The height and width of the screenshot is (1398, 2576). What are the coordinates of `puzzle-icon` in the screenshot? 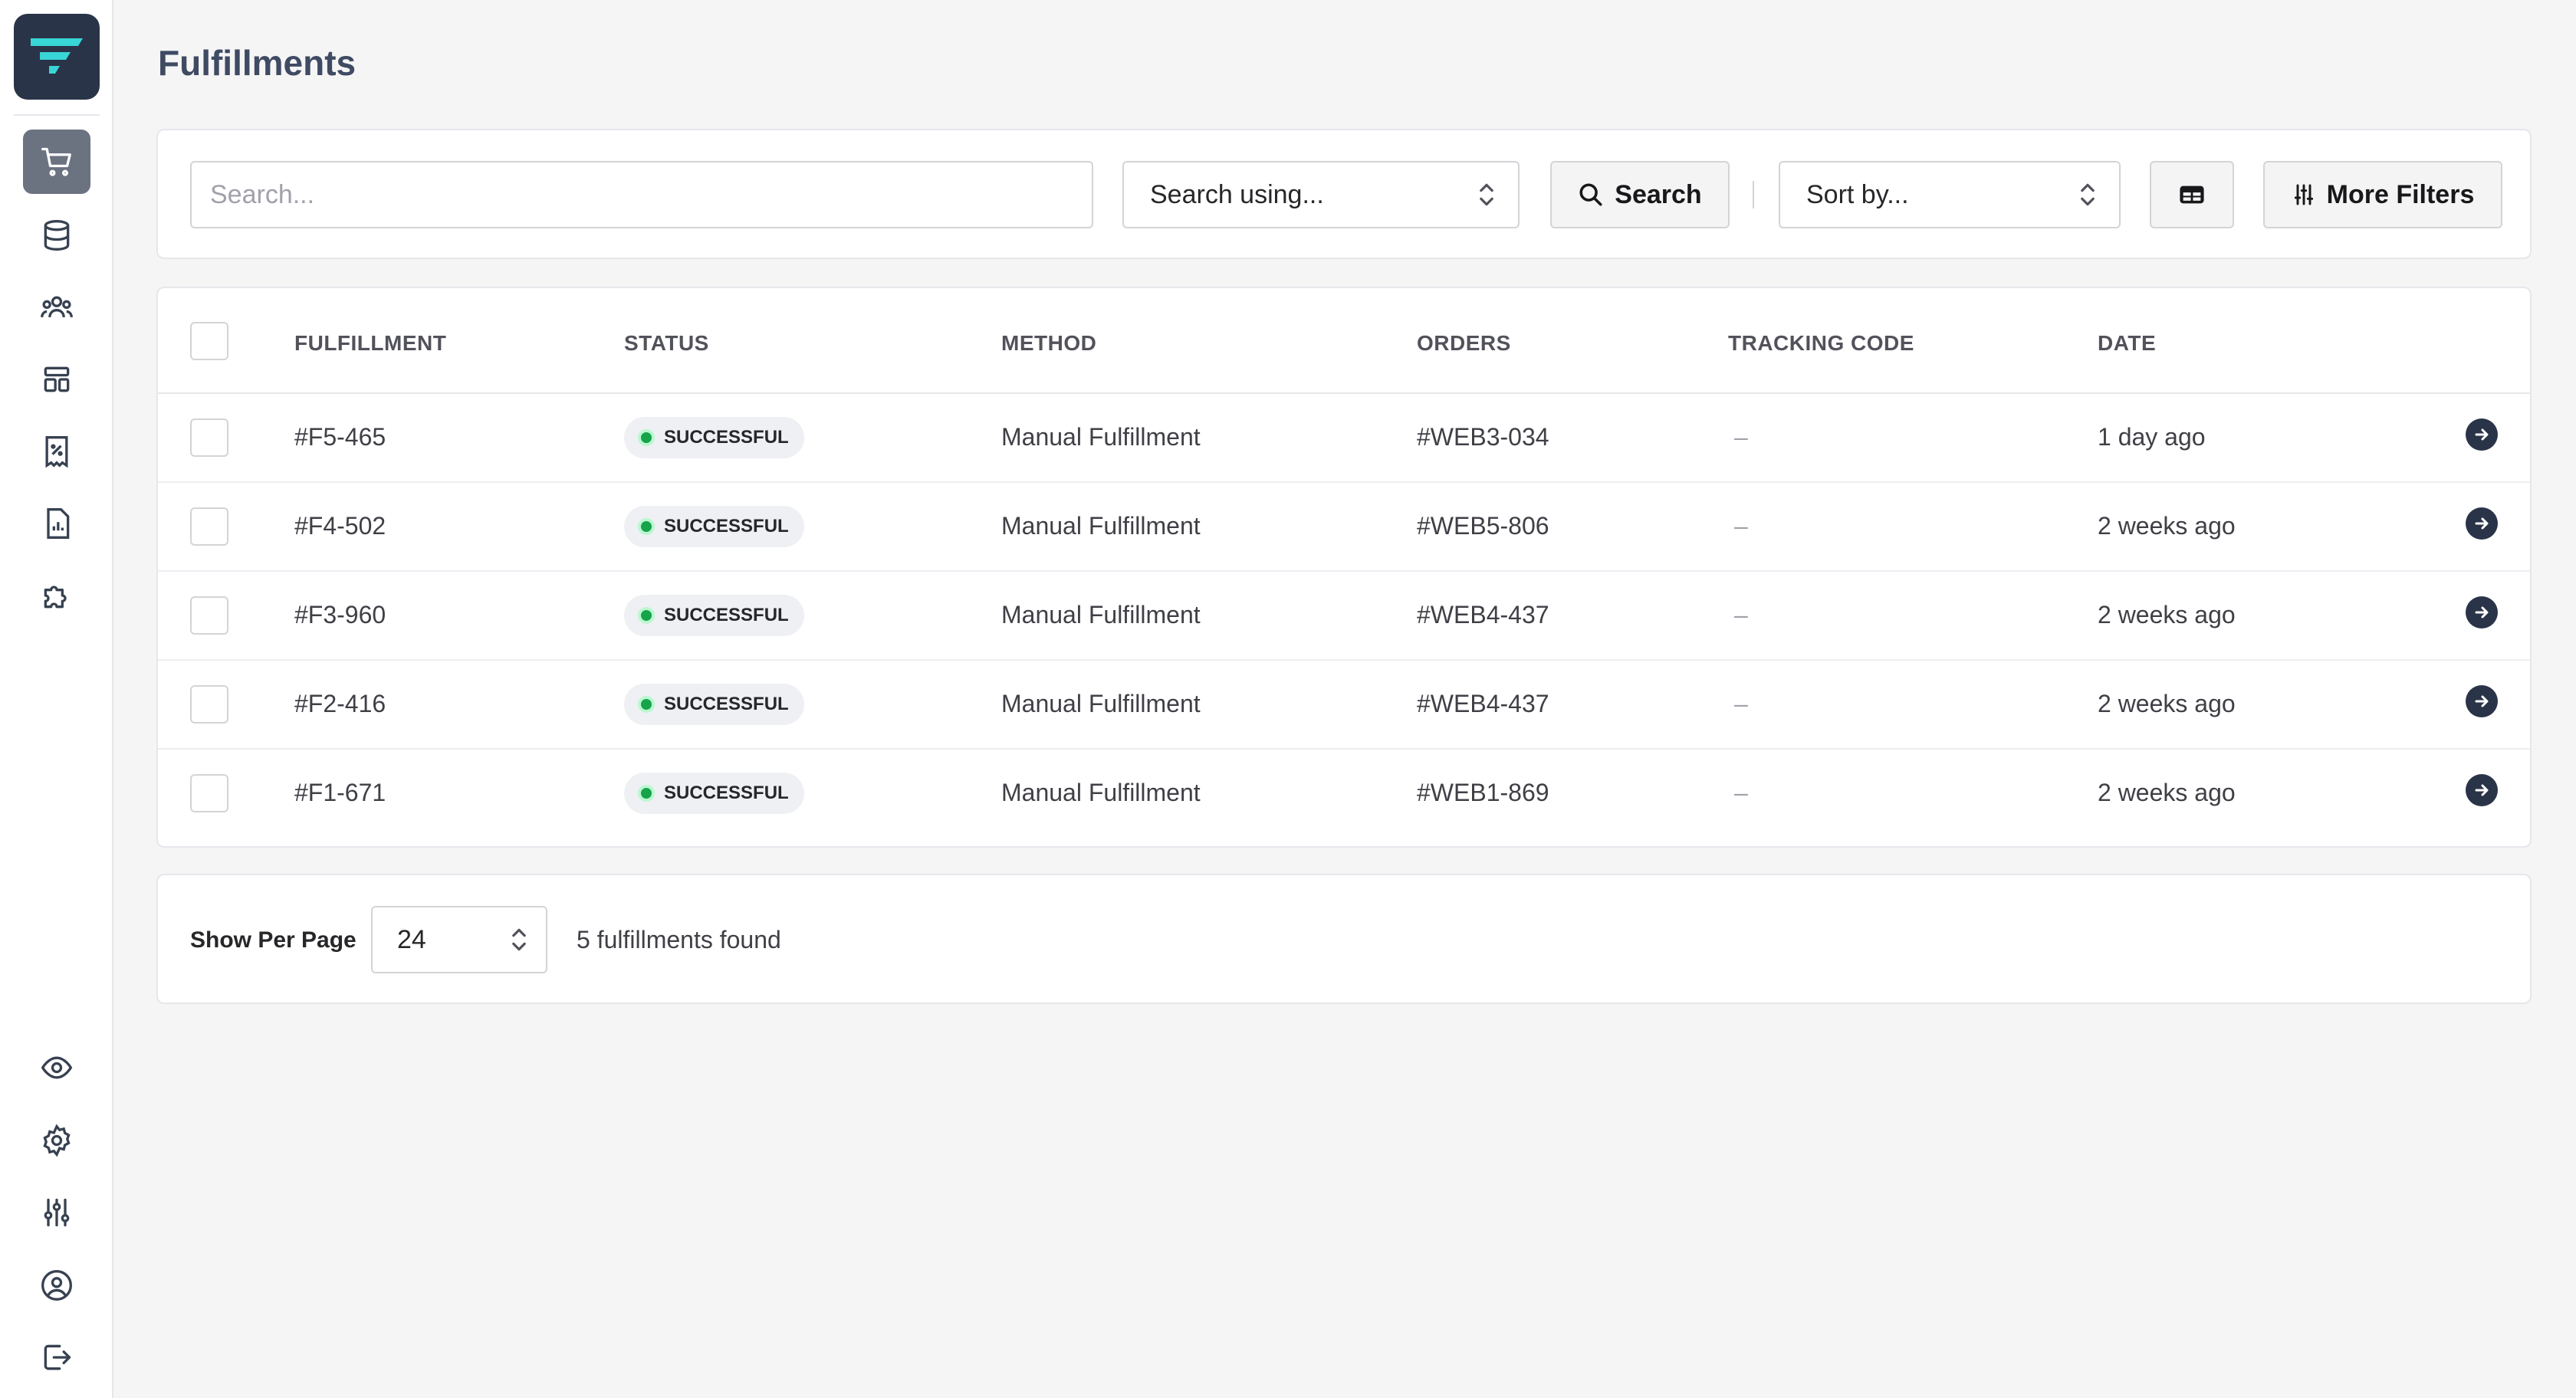 It's located at (56, 597).